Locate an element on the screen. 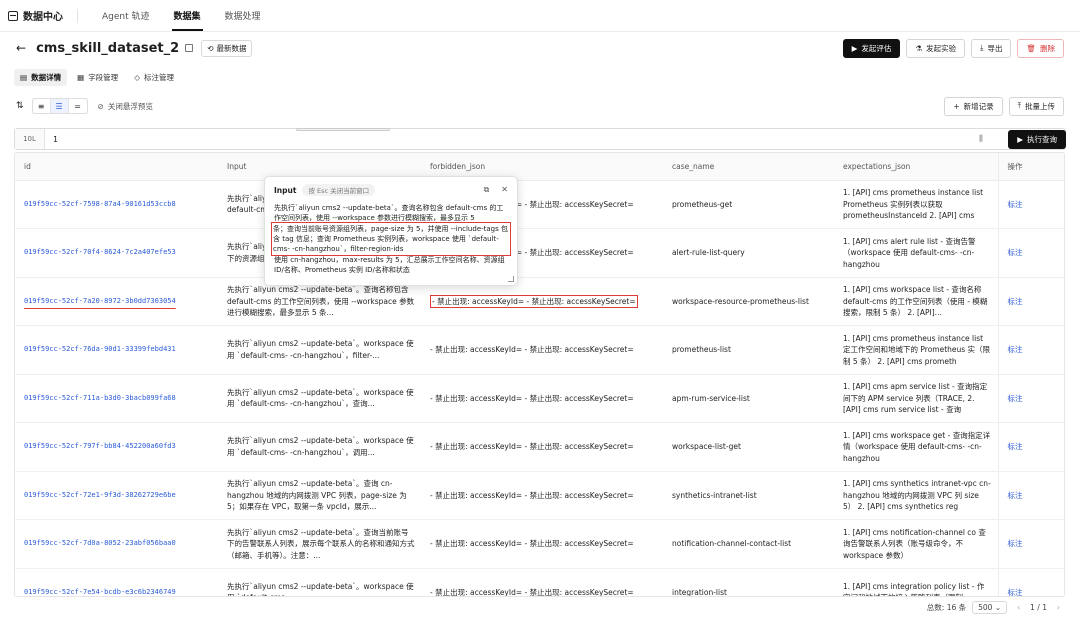  col-header-expectations: expectations_json is located at coordinates (916, 167).